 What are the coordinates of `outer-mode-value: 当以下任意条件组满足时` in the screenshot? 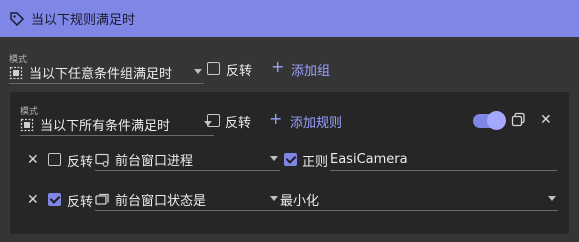 It's located at (101, 74).